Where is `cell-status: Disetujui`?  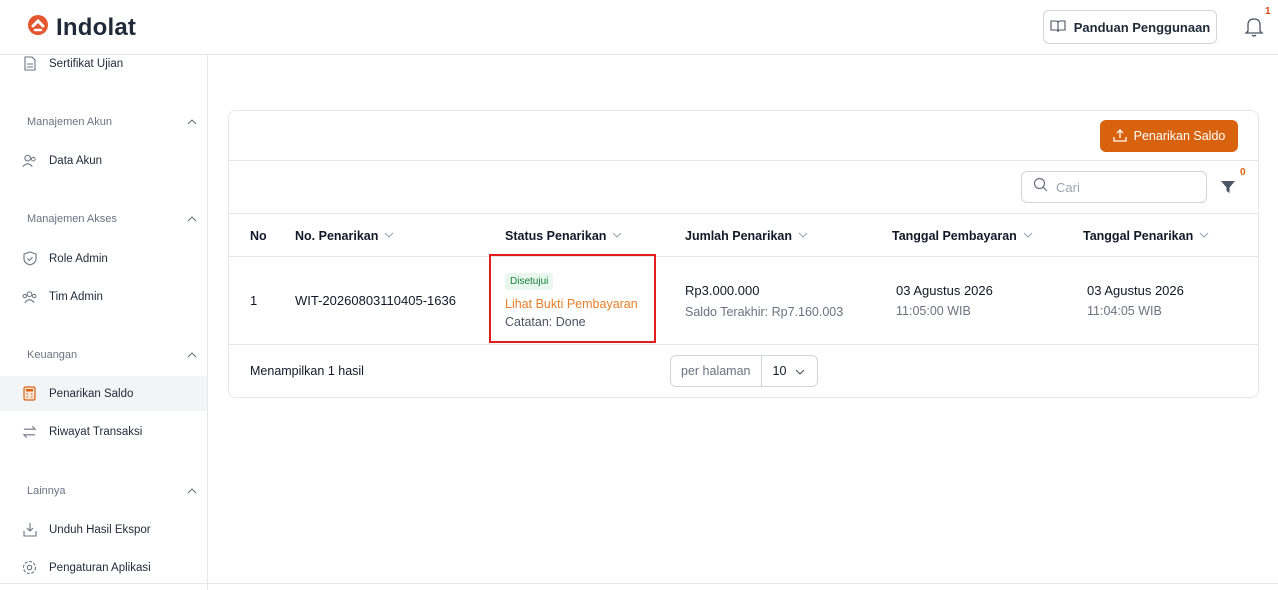 cell-status: Disetujui is located at coordinates (529, 281).